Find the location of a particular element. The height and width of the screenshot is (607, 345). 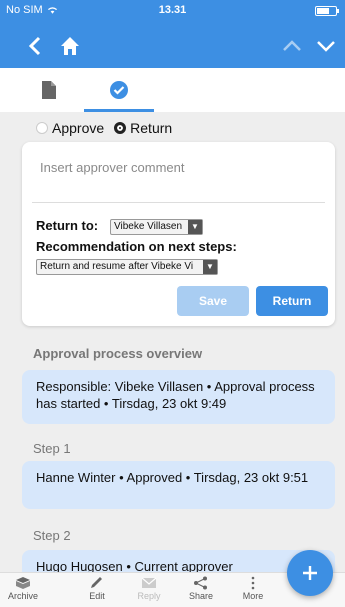

more-button: More is located at coordinates (253, 587).